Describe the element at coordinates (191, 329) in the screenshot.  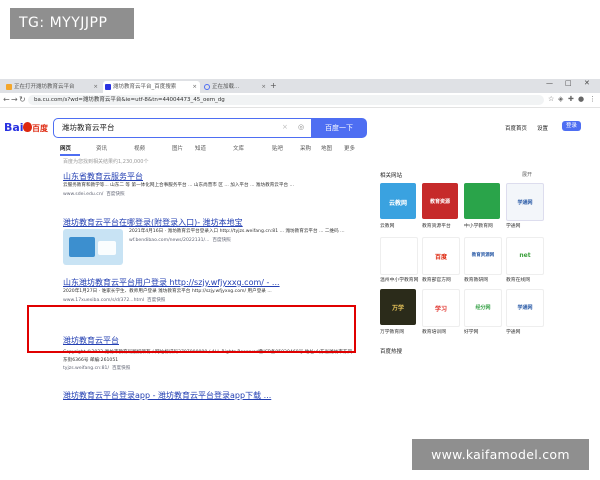
I see `highlight-box` at that location.